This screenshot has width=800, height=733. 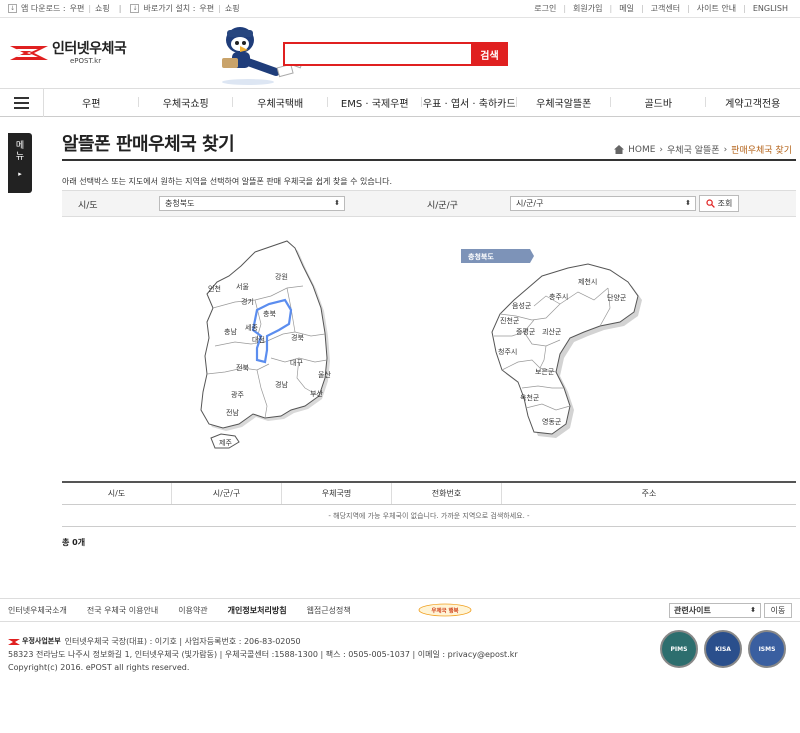 I want to click on sido-select: 충청북도 ⬍, so click(x=252, y=203).